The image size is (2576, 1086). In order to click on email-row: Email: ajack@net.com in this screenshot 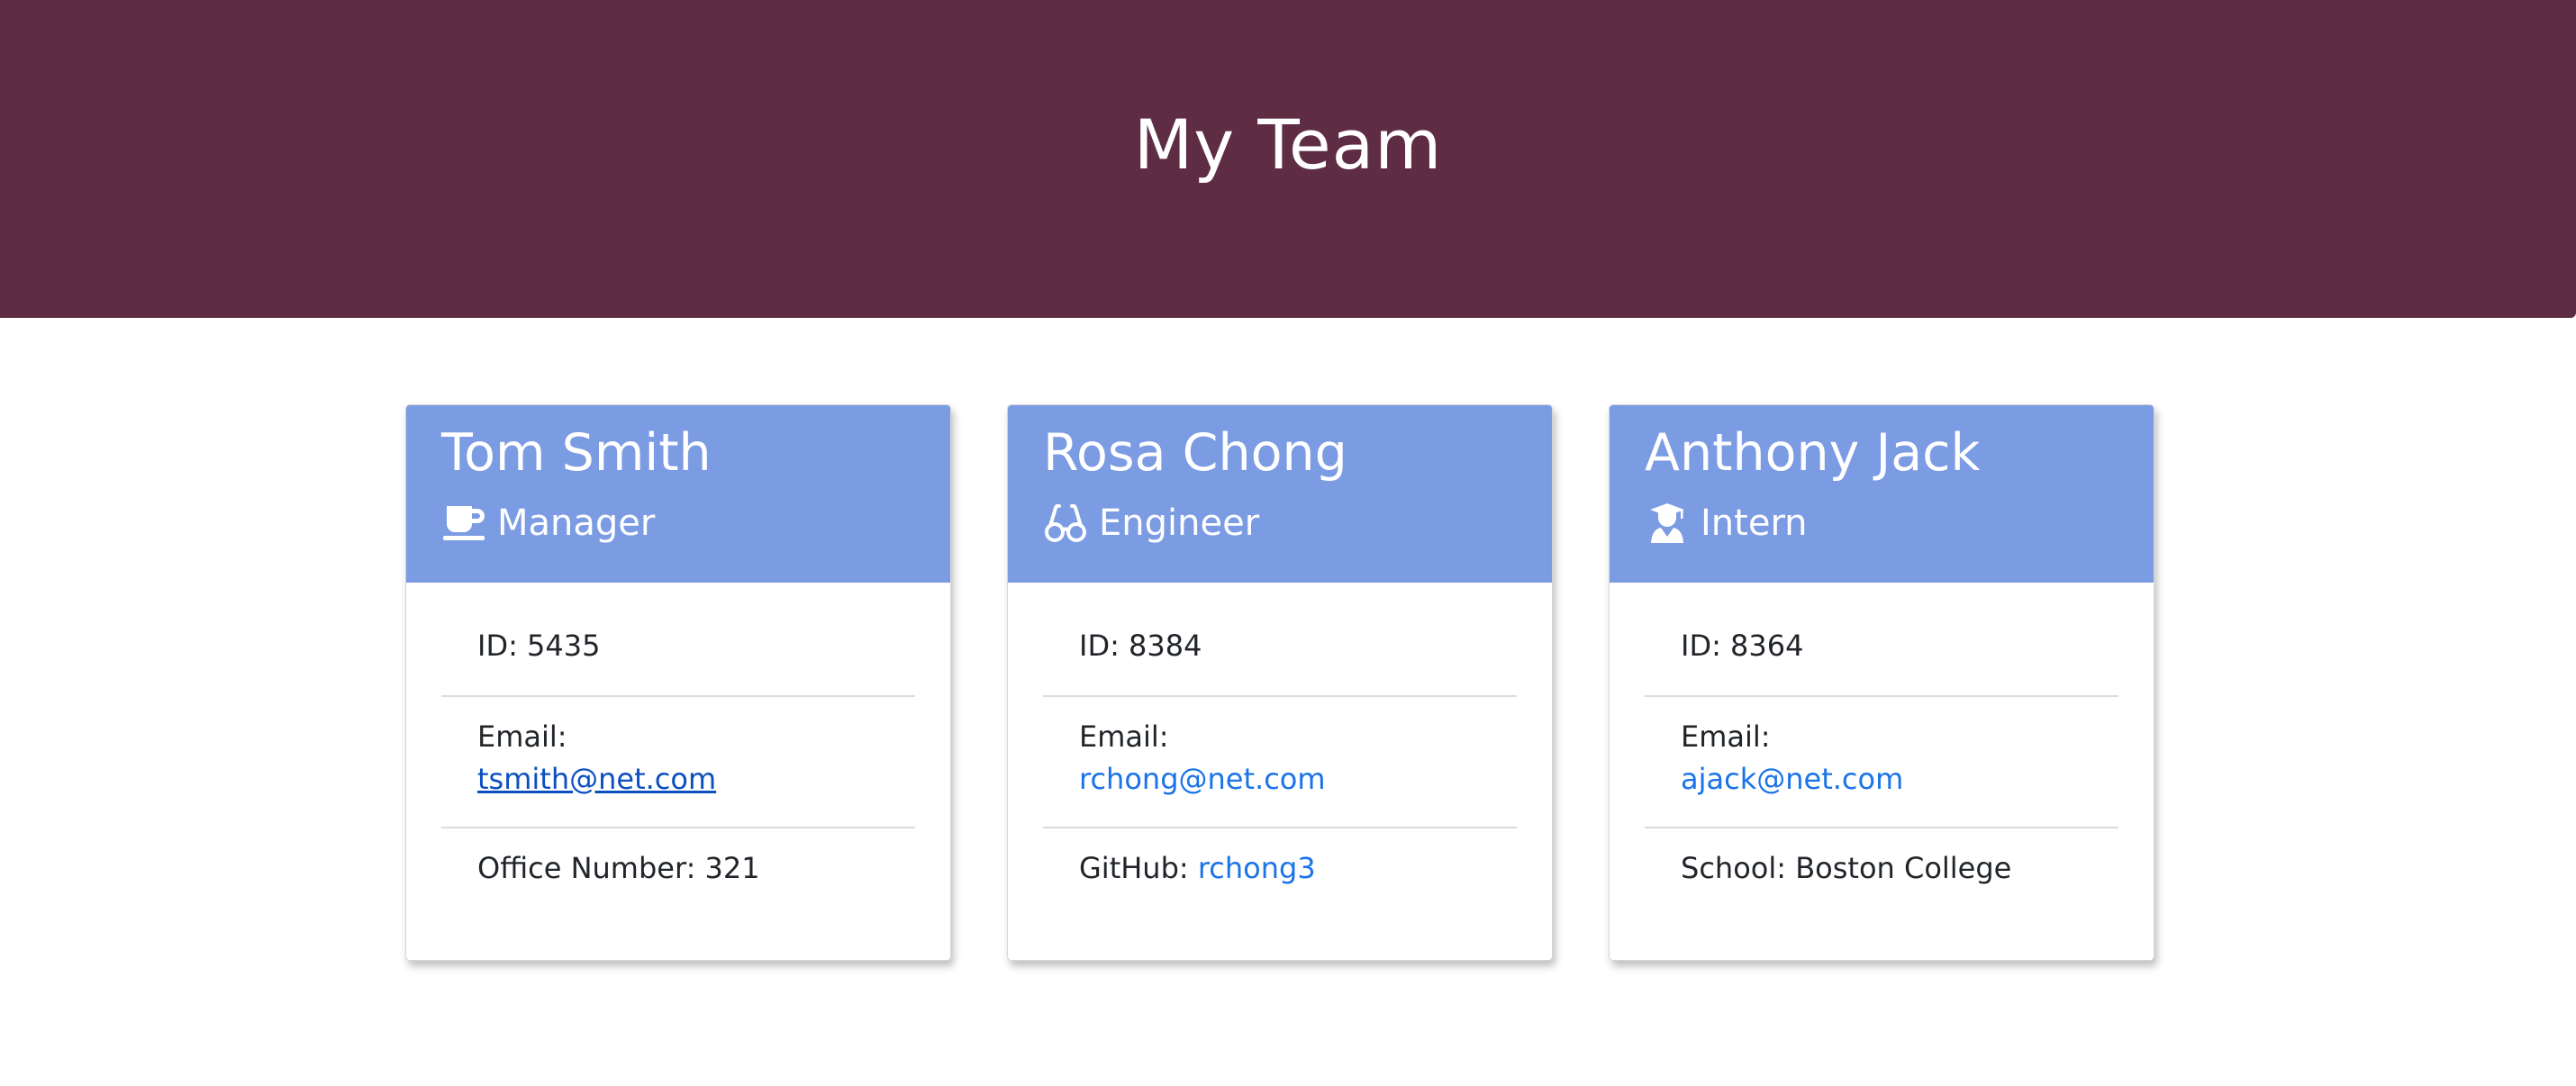, I will do `click(1882, 761)`.